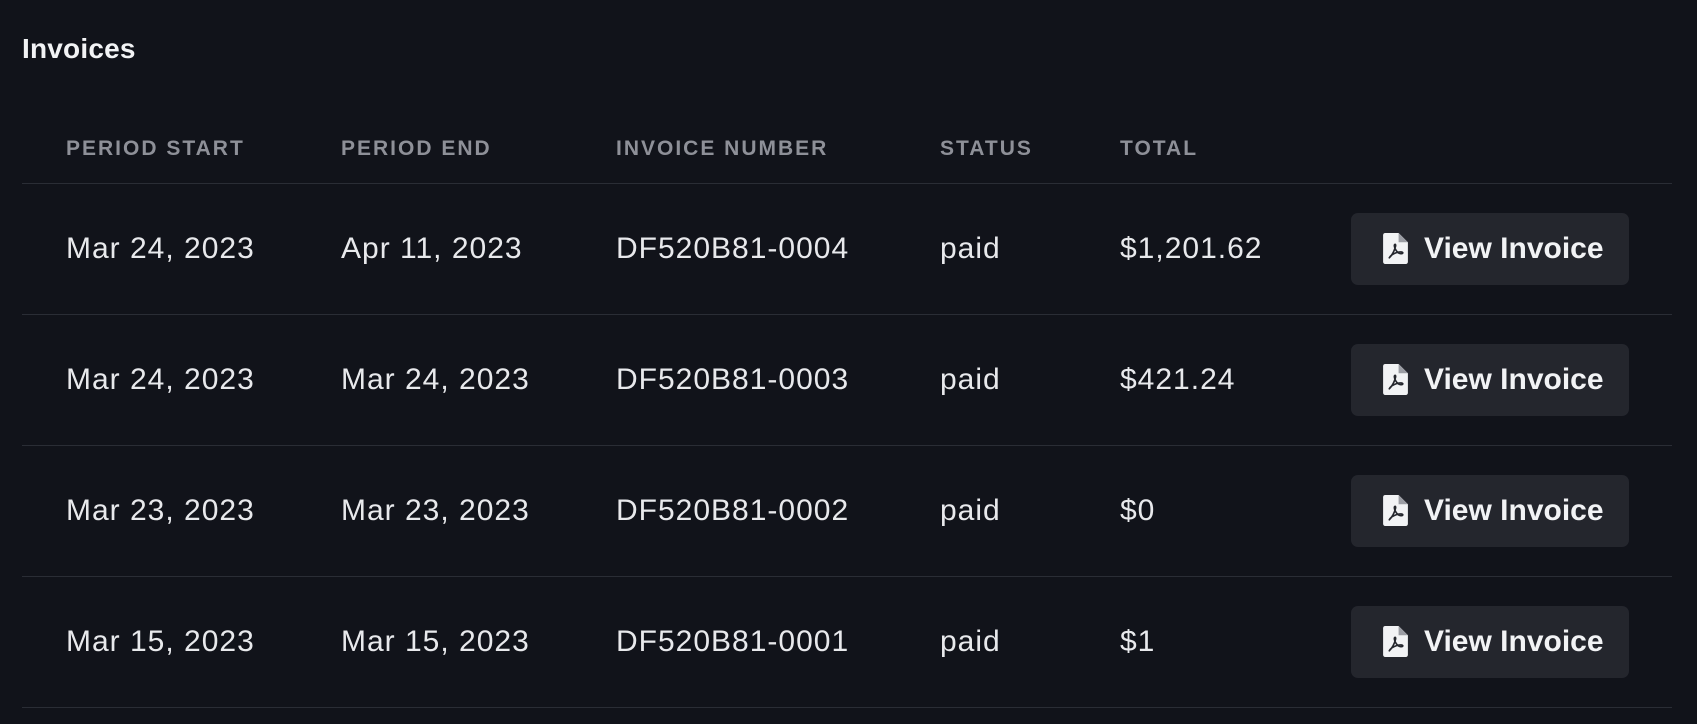 The image size is (1697, 724). Describe the element at coordinates (733, 641) in the screenshot. I see `invoice-number-cell: DF520B81-0001` at that location.